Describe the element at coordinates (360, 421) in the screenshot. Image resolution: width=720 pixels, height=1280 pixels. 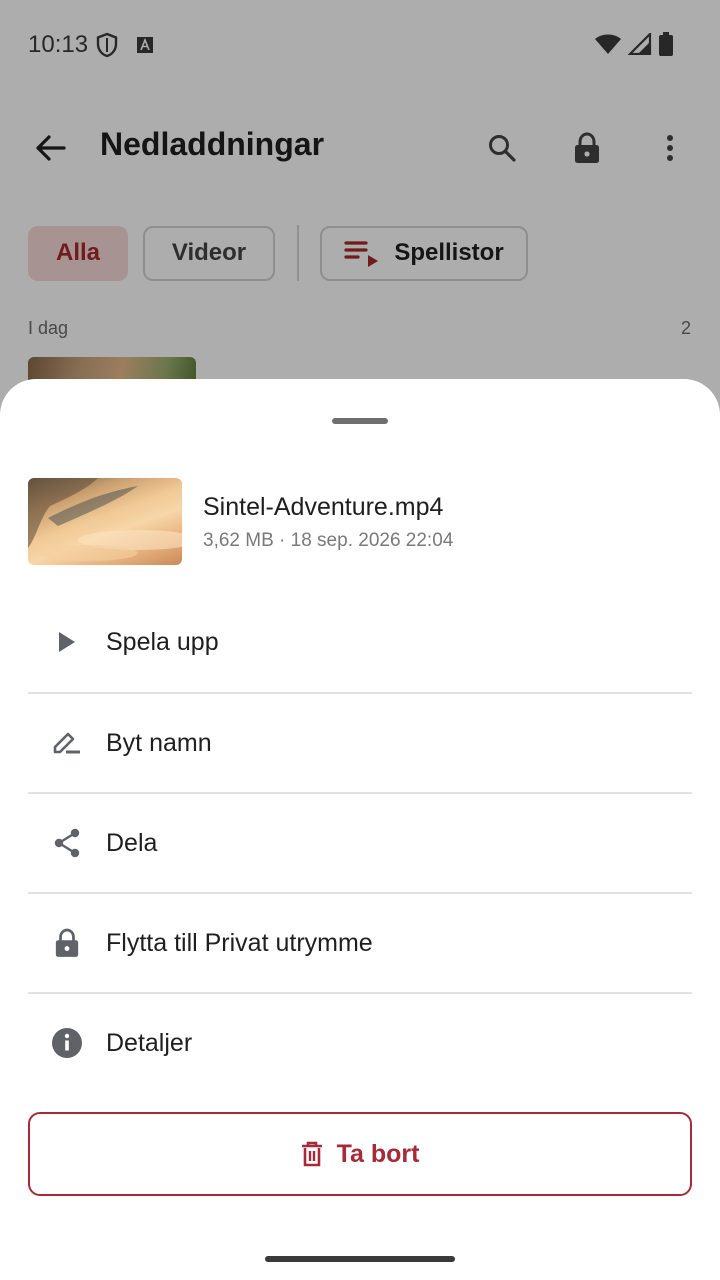
I see `drag-handle` at that location.